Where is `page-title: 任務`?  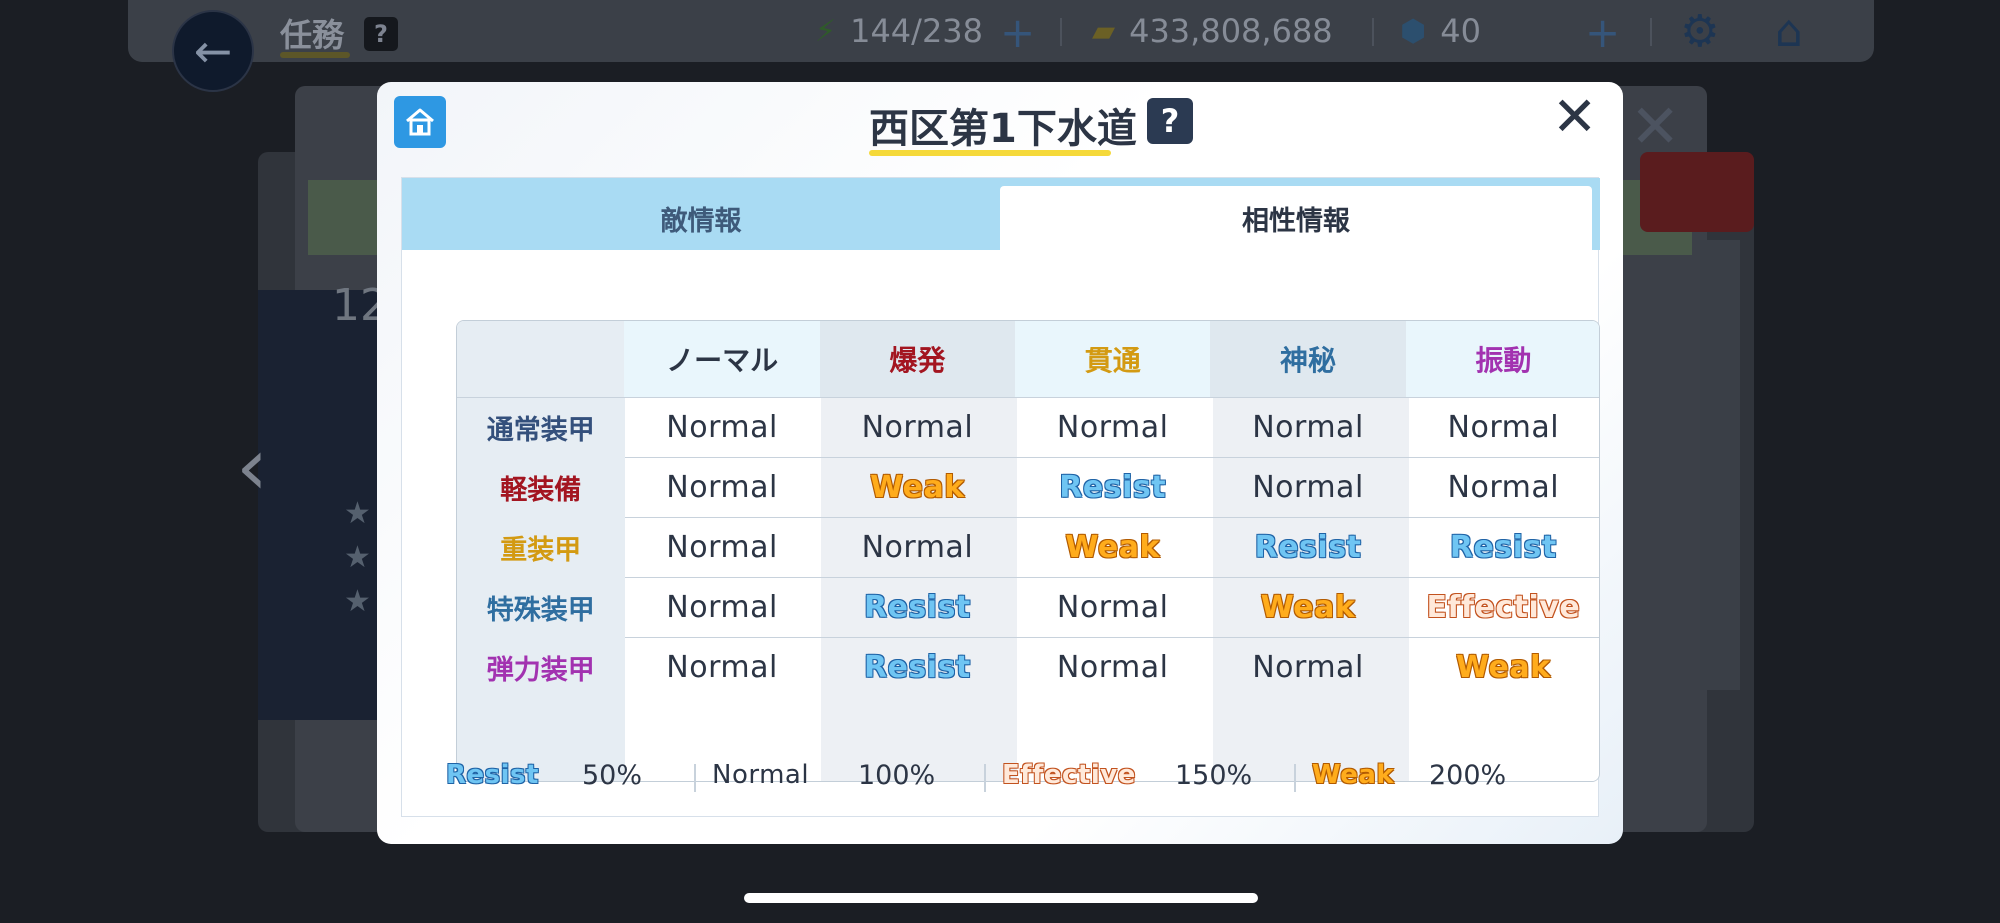
page-title: 任務 is located at coordinates (312, 35).